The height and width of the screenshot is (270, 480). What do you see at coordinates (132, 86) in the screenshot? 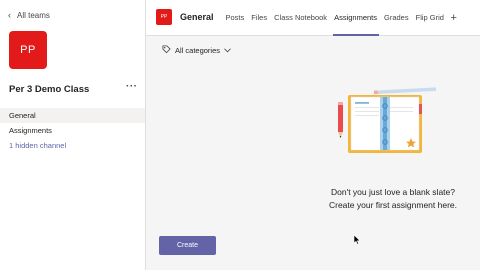
I see `more-options-button: ···` at bounding box center [132, 86].